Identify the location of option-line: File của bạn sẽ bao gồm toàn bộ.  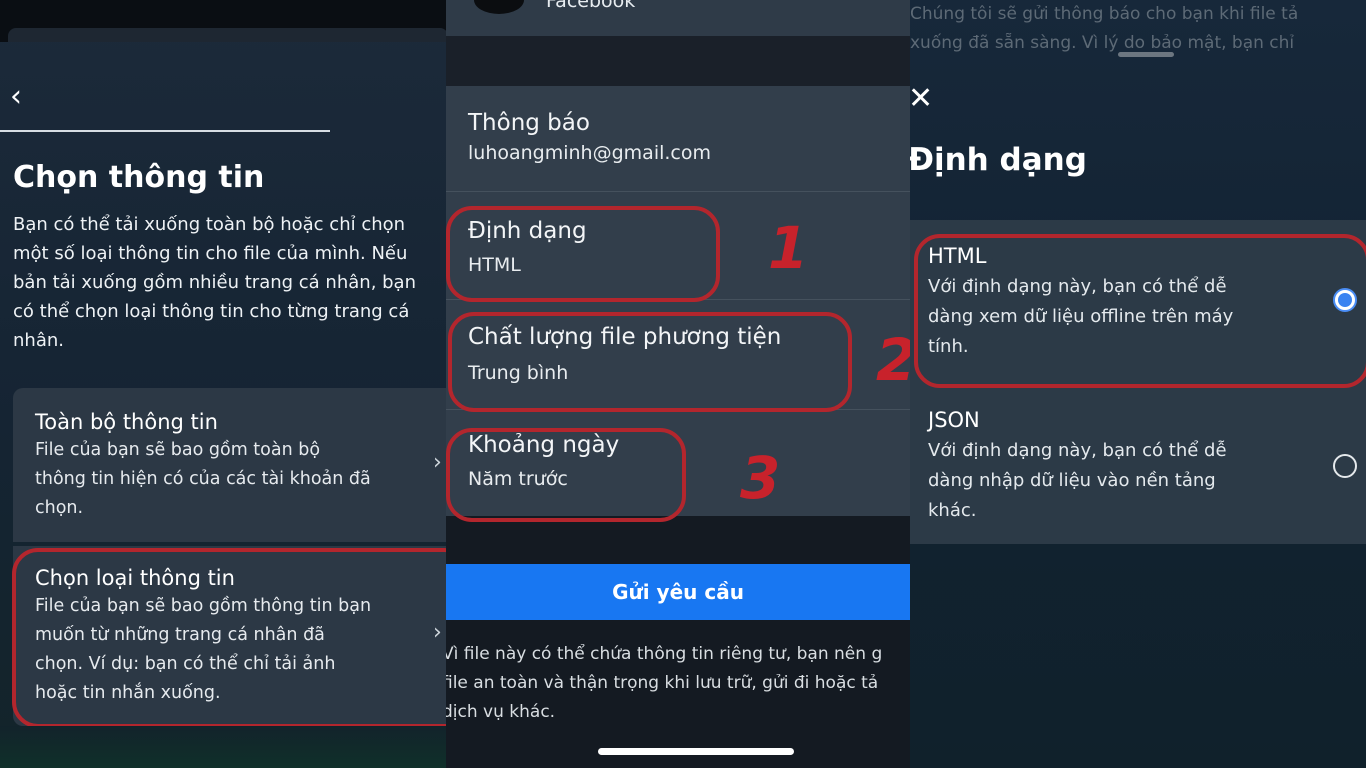
(178, 450).